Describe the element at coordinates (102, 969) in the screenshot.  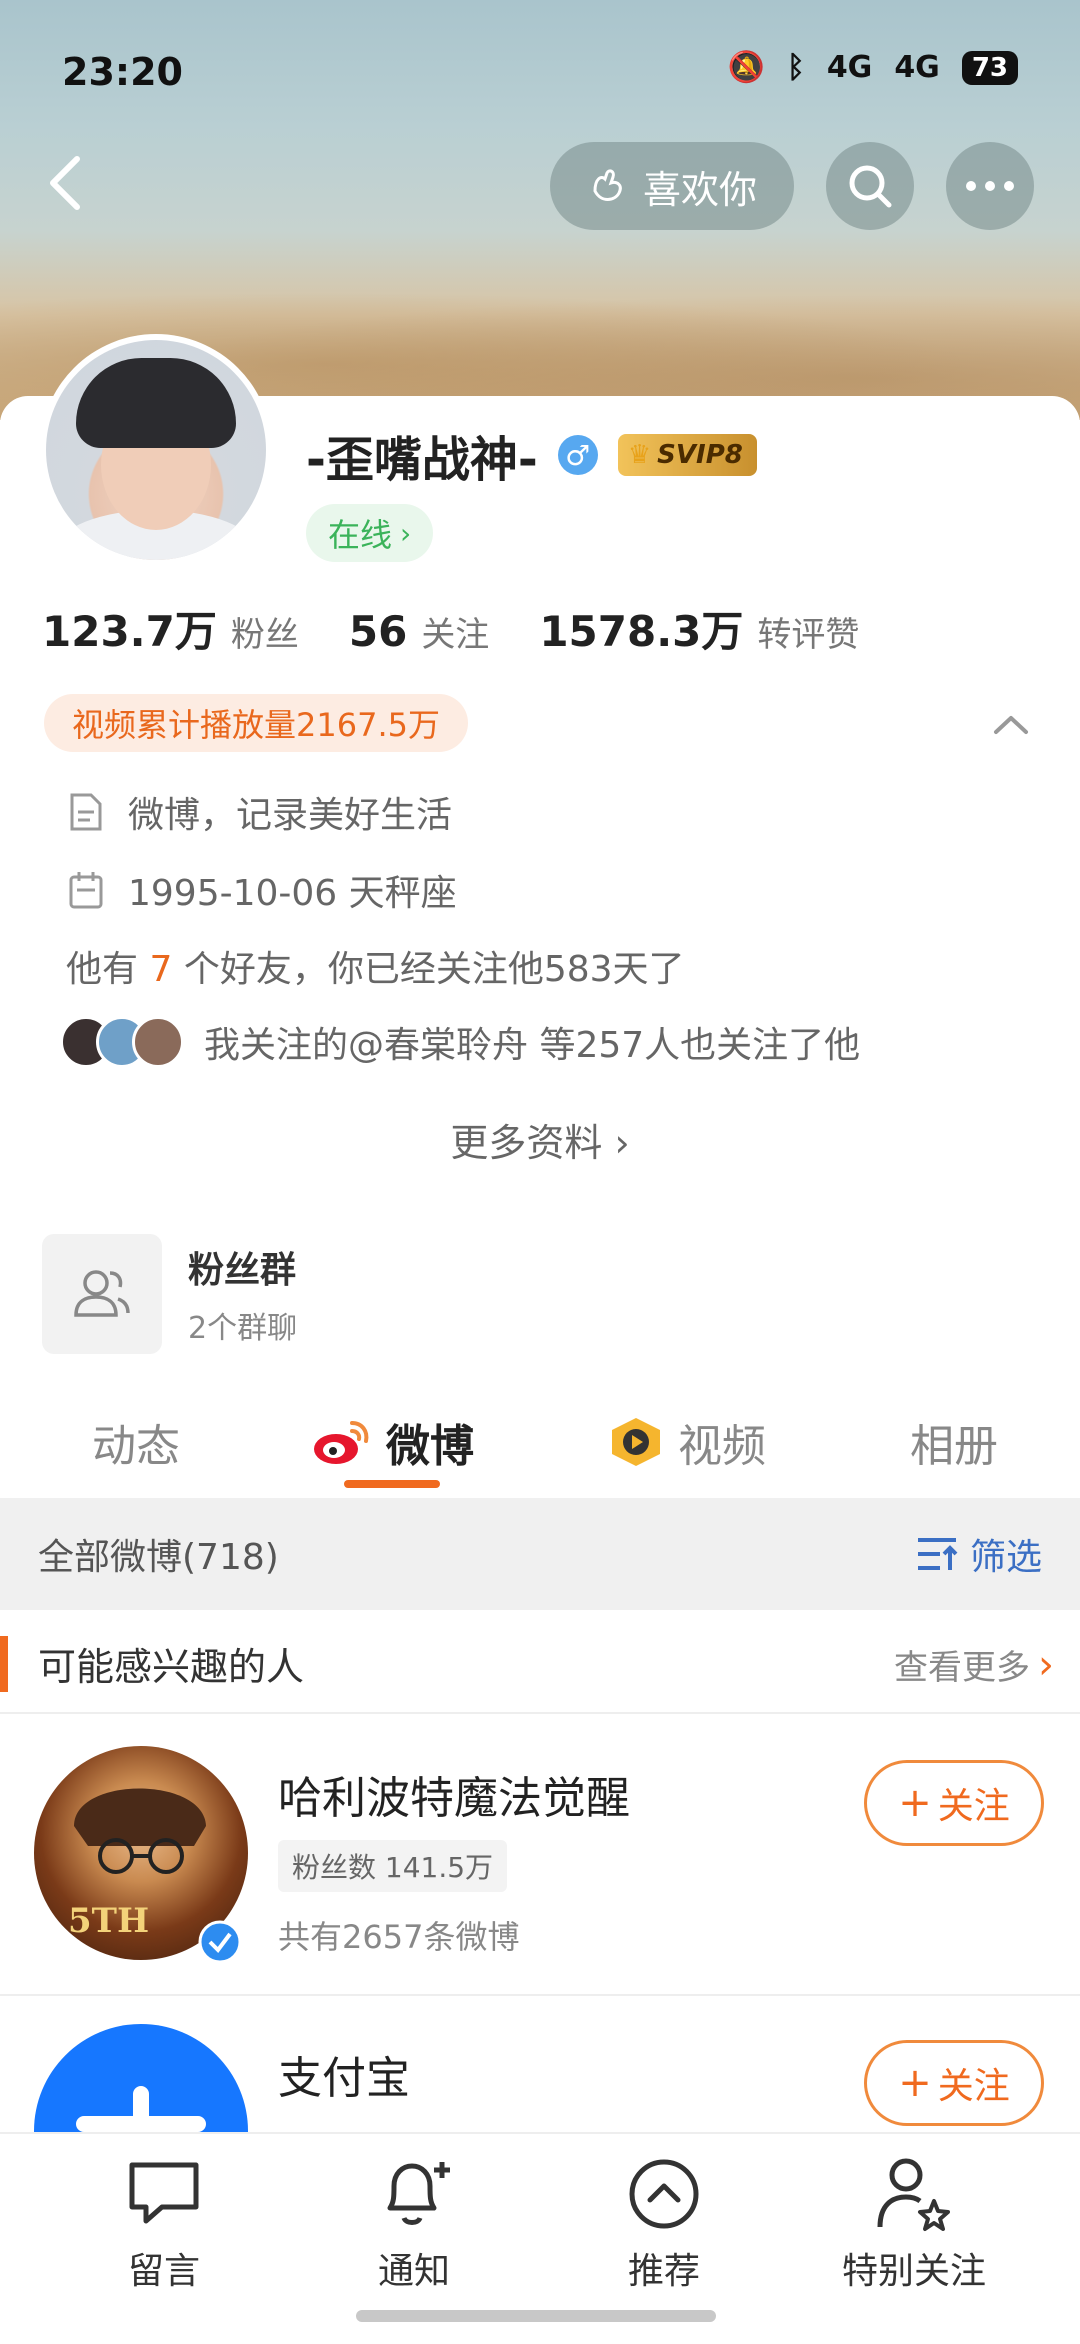
I see `friends-prefix: 他有` at that location.